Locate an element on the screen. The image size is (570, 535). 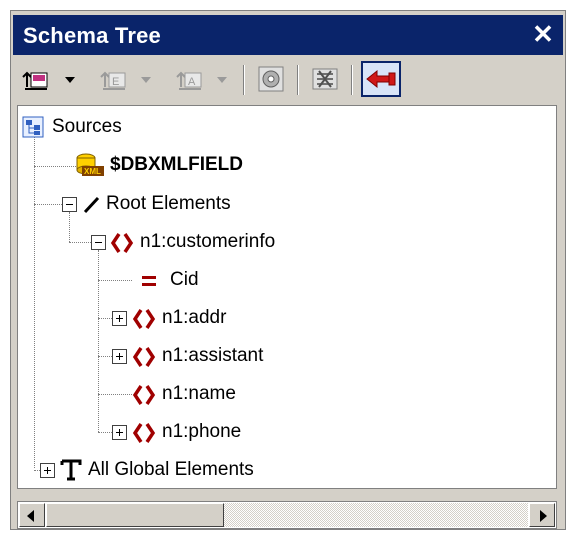
scroll-track is located at coordinates (287, 515).